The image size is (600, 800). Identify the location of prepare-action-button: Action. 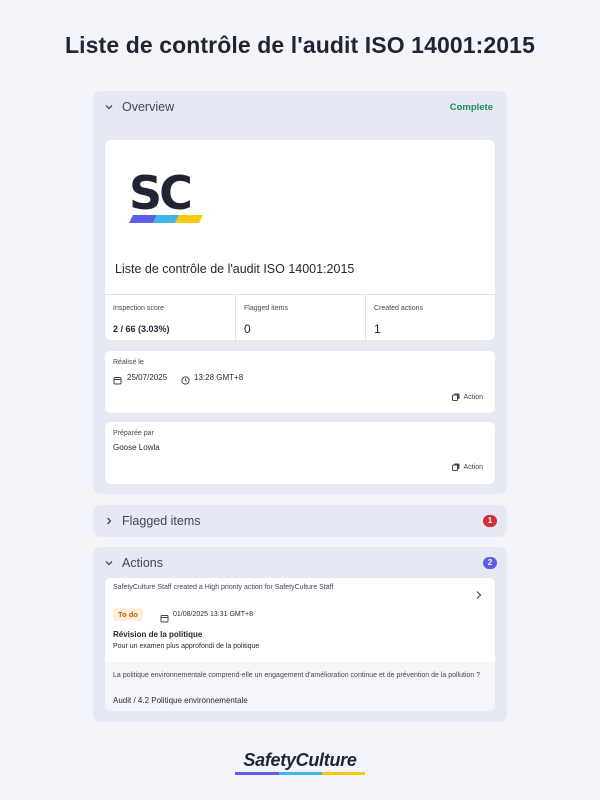
(467, 467).